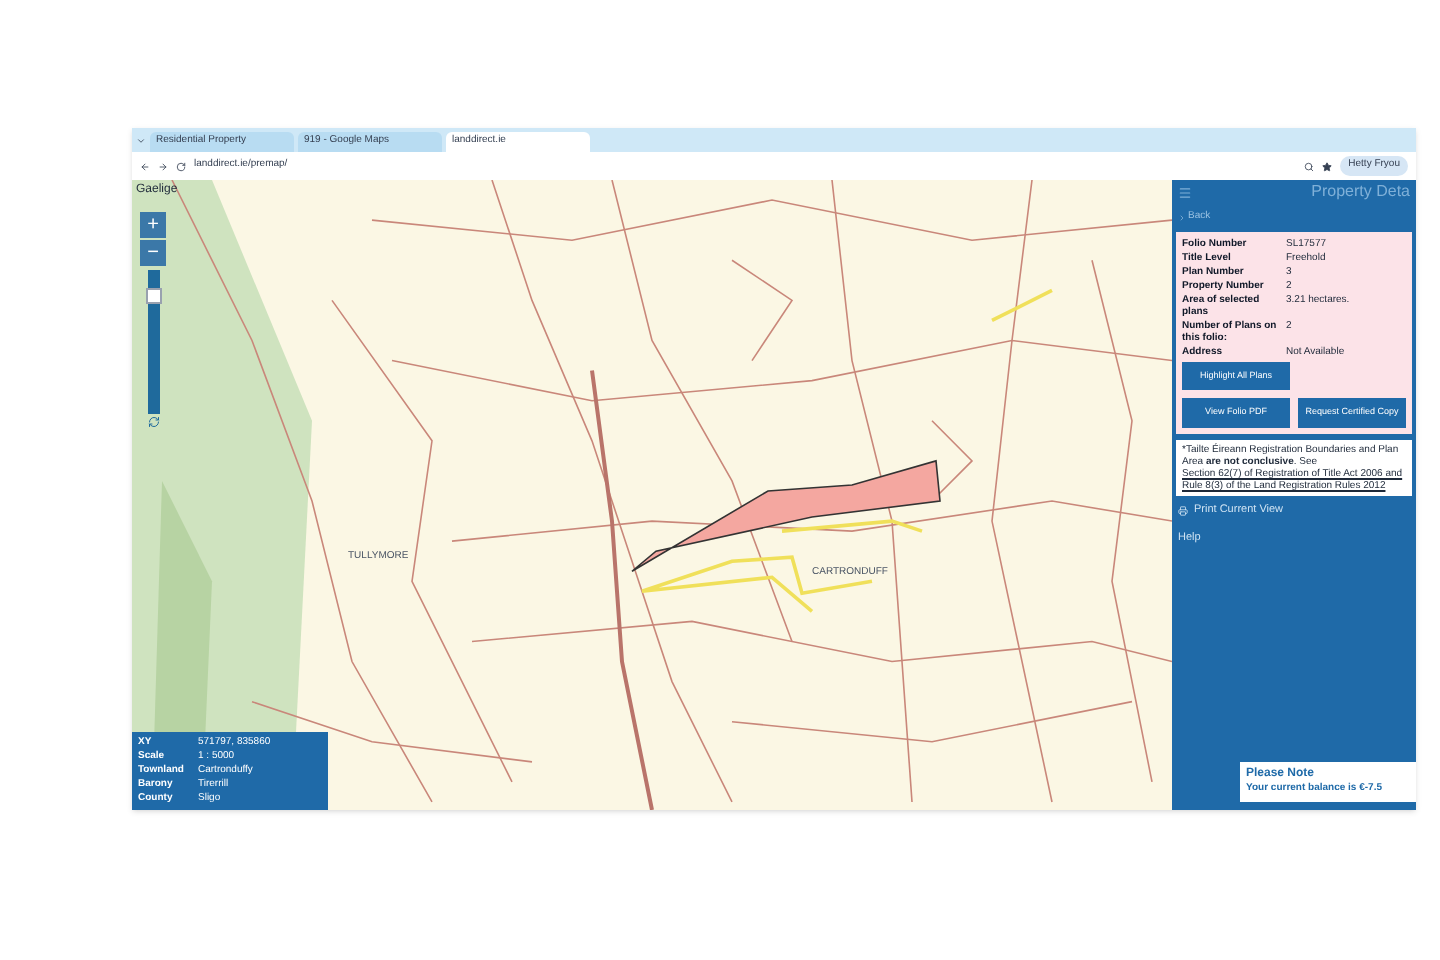  I want to click on caret-icon, so click(141, 140).